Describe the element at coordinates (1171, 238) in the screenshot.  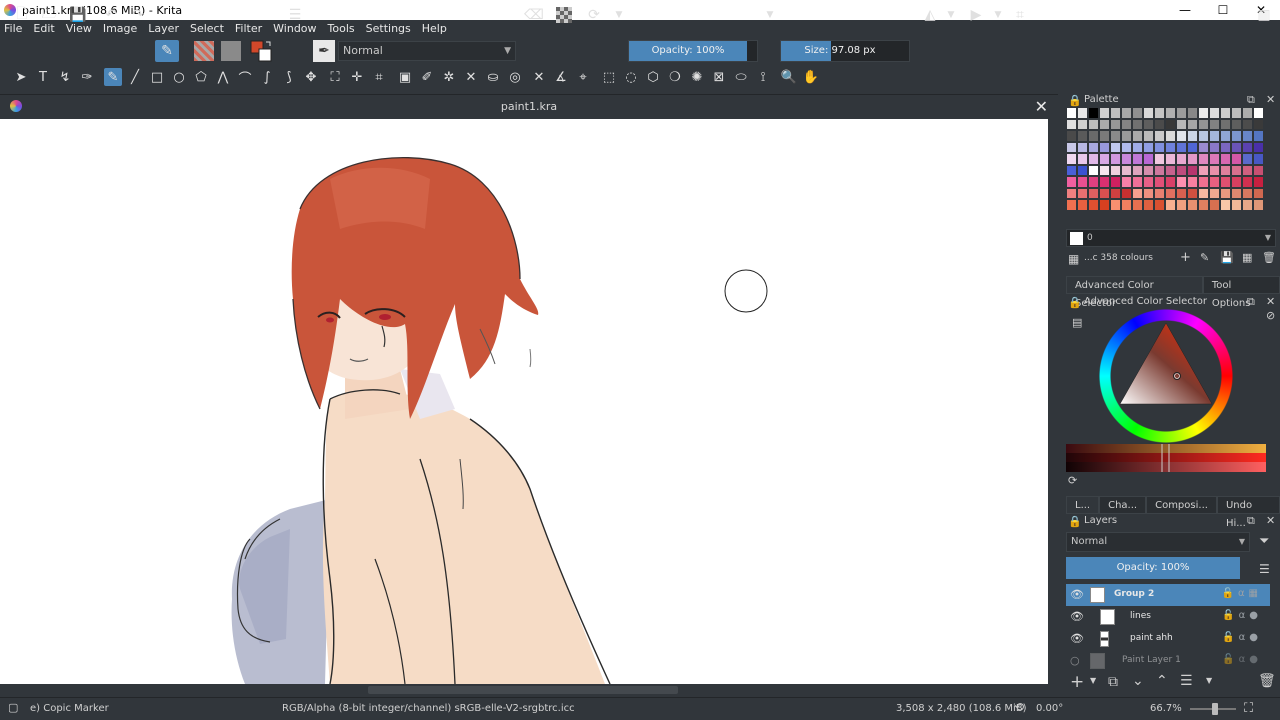
I see `palette-current-entry: 0 ▼` at that location.